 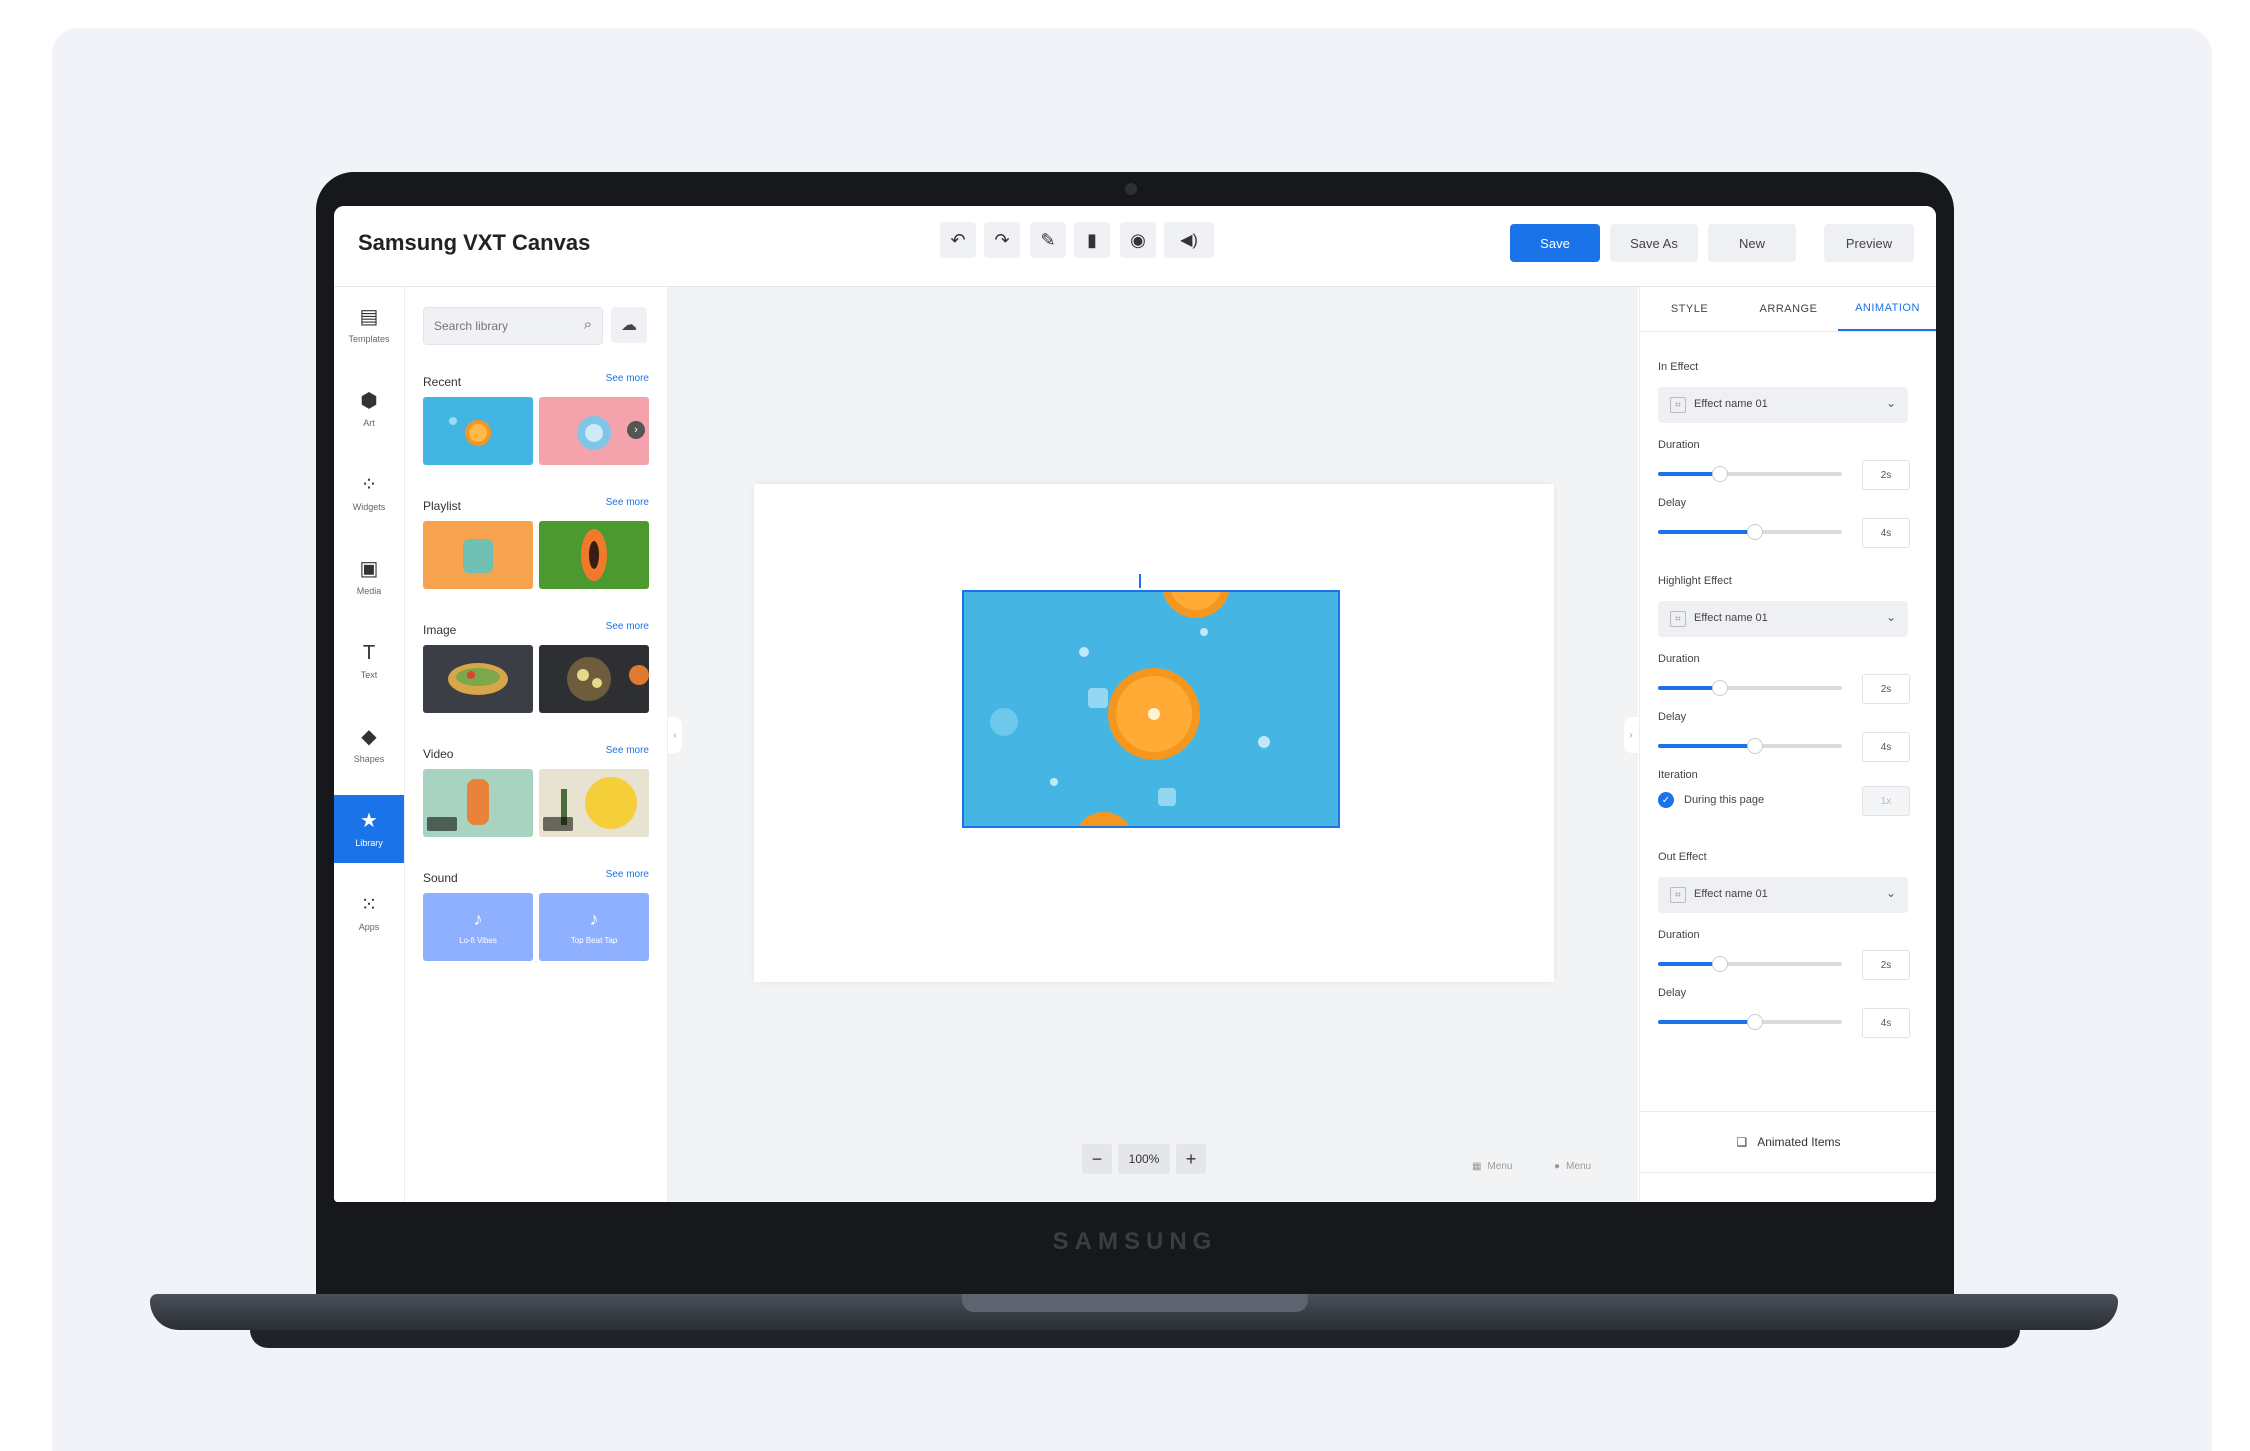 What do you see at coordinates (1886, 965) in the screenshot?
I see `out-duration-input: 2s` at bounding box center [1886, 965].